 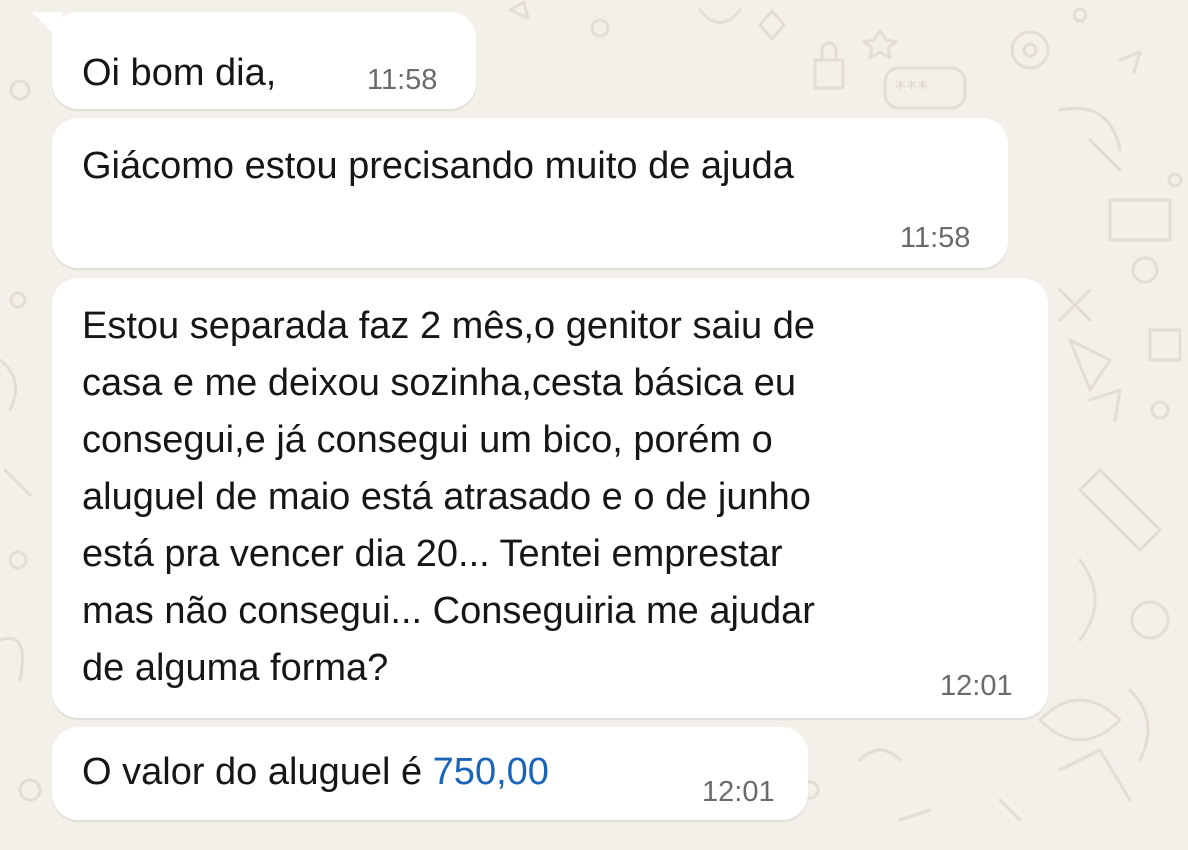 I want to click on message-text: Oi bom dia,, so click(x=179, y=73).